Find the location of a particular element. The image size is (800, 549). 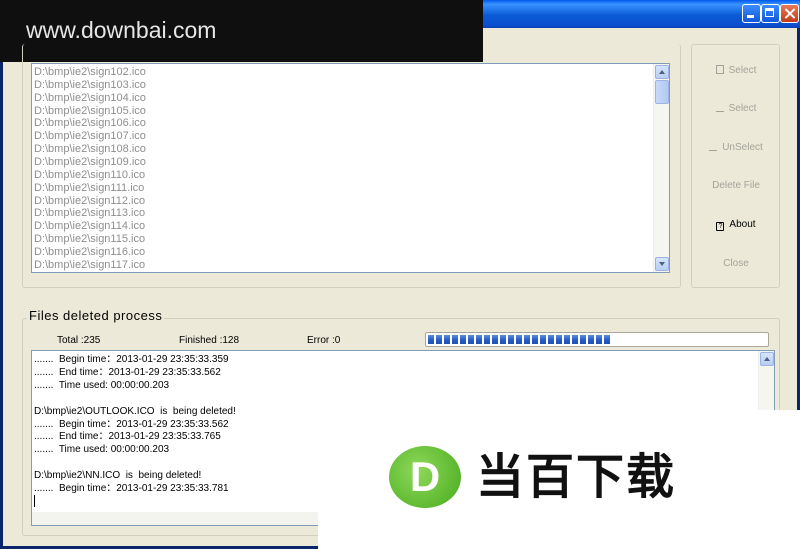

about-label: About is located at coordinates (742, 224).